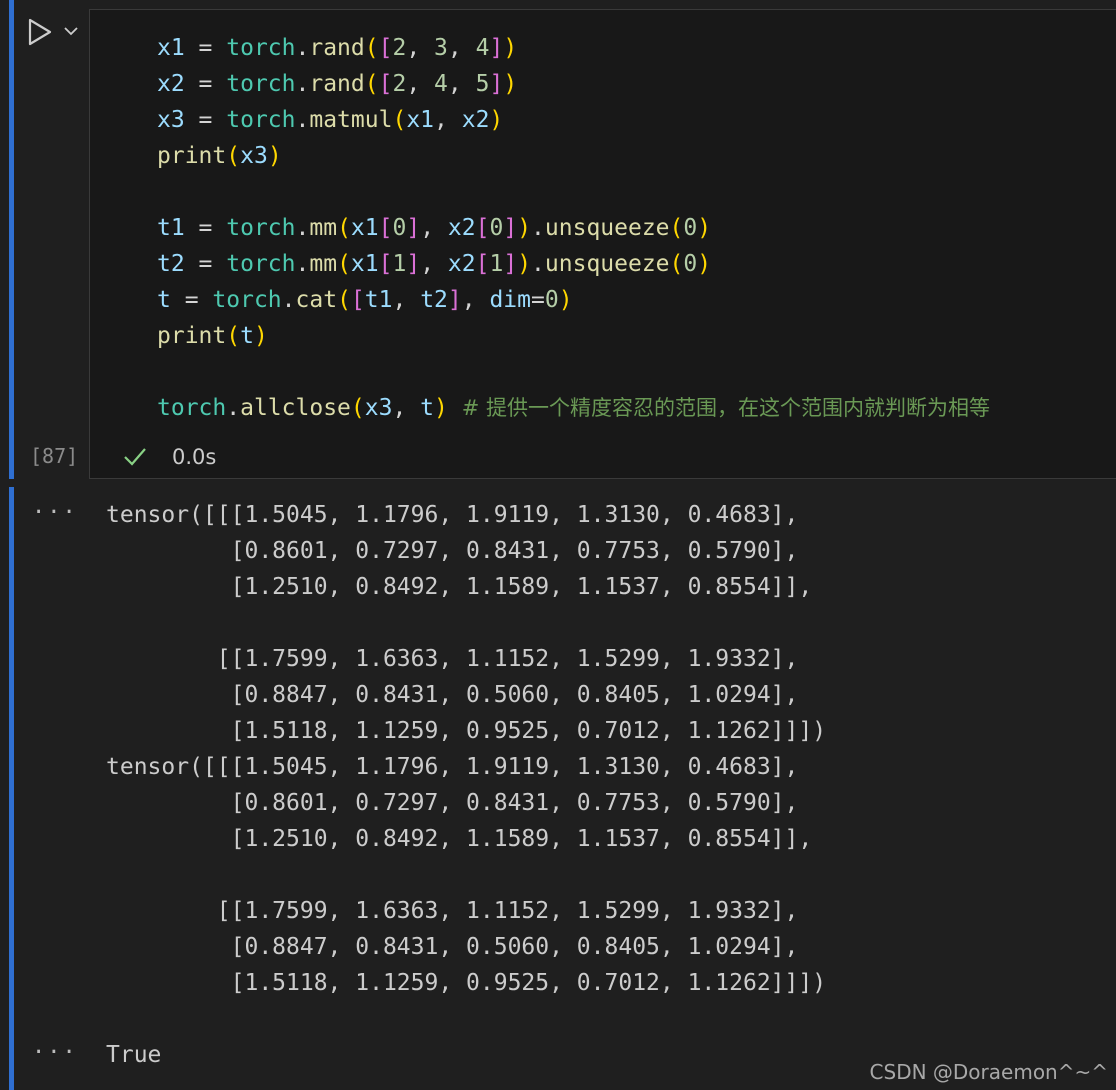 This screenshot has height=1090, width=1116. I want to click on run-options-dropdown, so click(71, 31).